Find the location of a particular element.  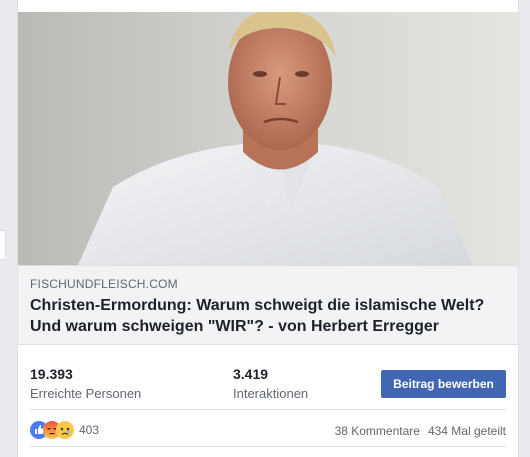

comments-count-link: 38 Kommentare is located at coordinates (377, 431).